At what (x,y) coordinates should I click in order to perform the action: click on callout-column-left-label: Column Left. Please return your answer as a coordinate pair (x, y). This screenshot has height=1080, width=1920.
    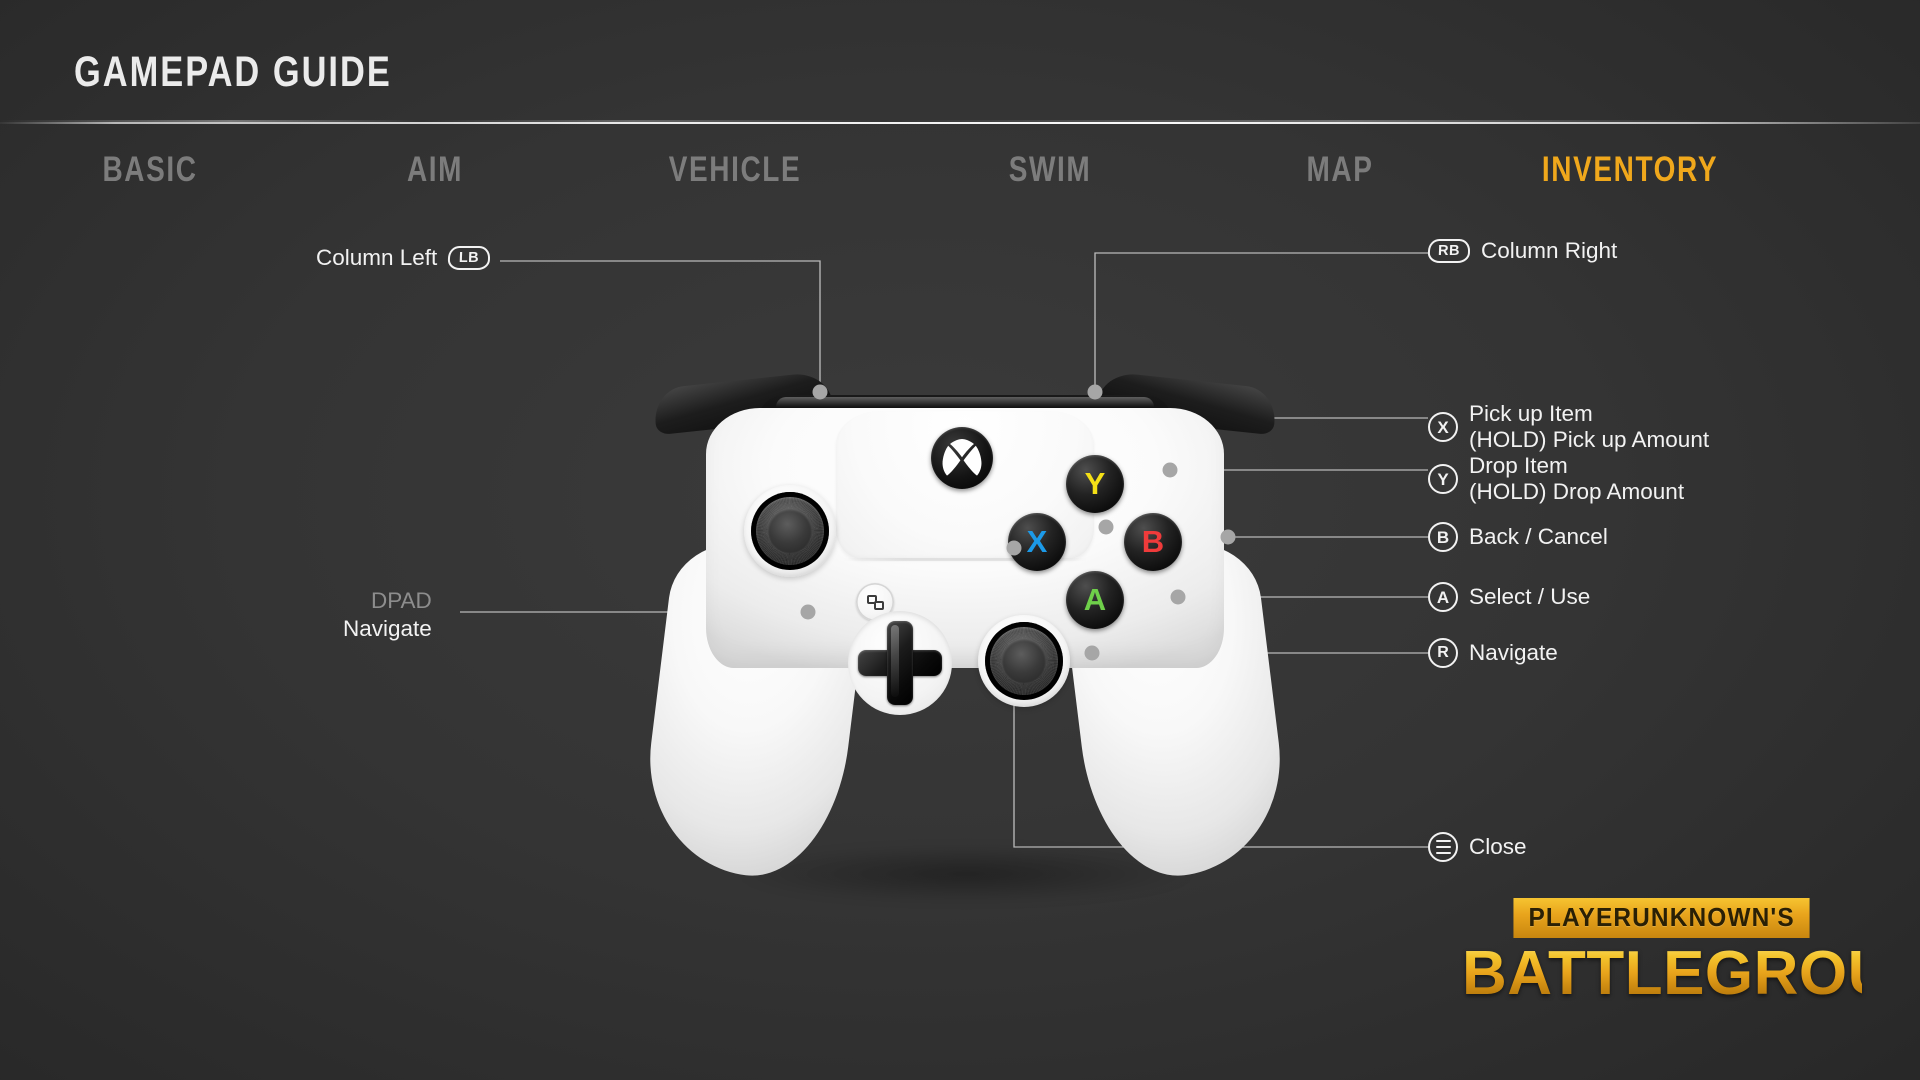
    Looking at the image, I should click on (377, 257).